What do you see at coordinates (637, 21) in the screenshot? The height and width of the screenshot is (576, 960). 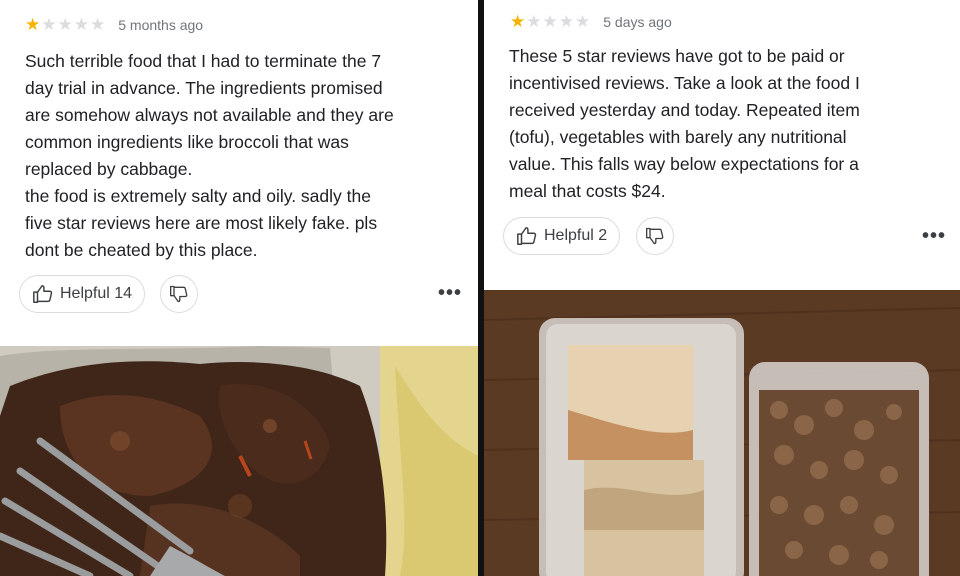 I see `review-date: 5 days ago` at bounding box center [637, 21].